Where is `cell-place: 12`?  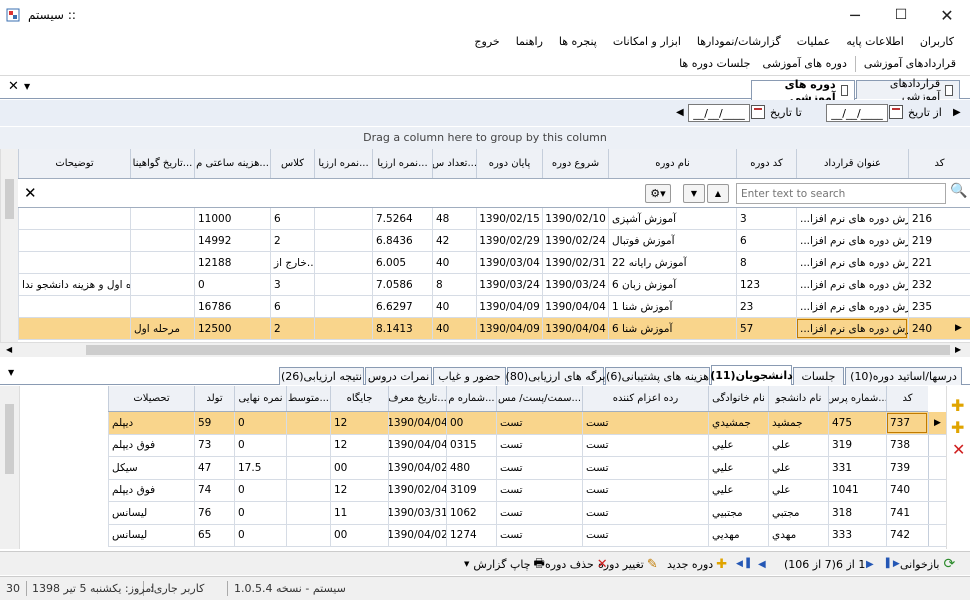
cell-place: 12 is located at coordinates (359, 423).